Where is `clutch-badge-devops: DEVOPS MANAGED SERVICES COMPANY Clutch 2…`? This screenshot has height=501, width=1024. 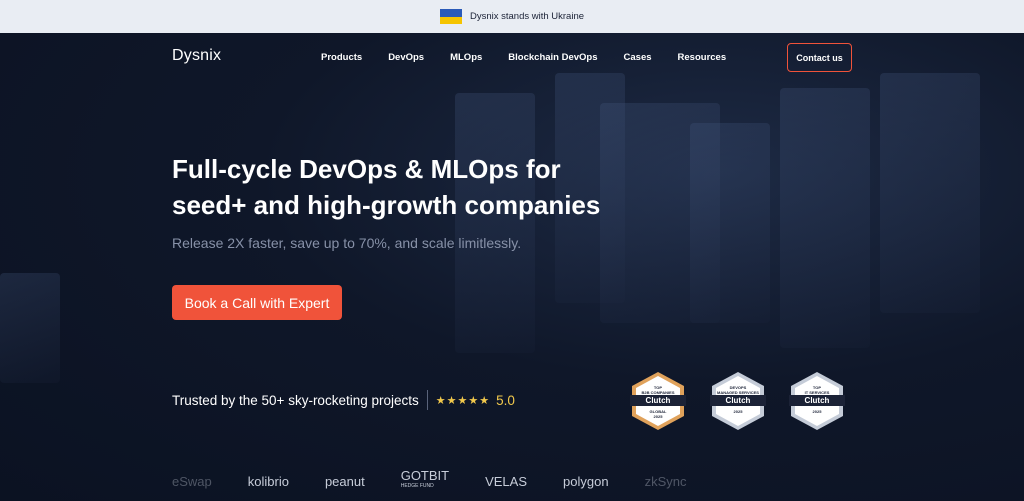
clutch-badge-devops: DEVOPS MANAGED SERVICES COMPANY Clutch 2… is located at coordinates (738, 401).